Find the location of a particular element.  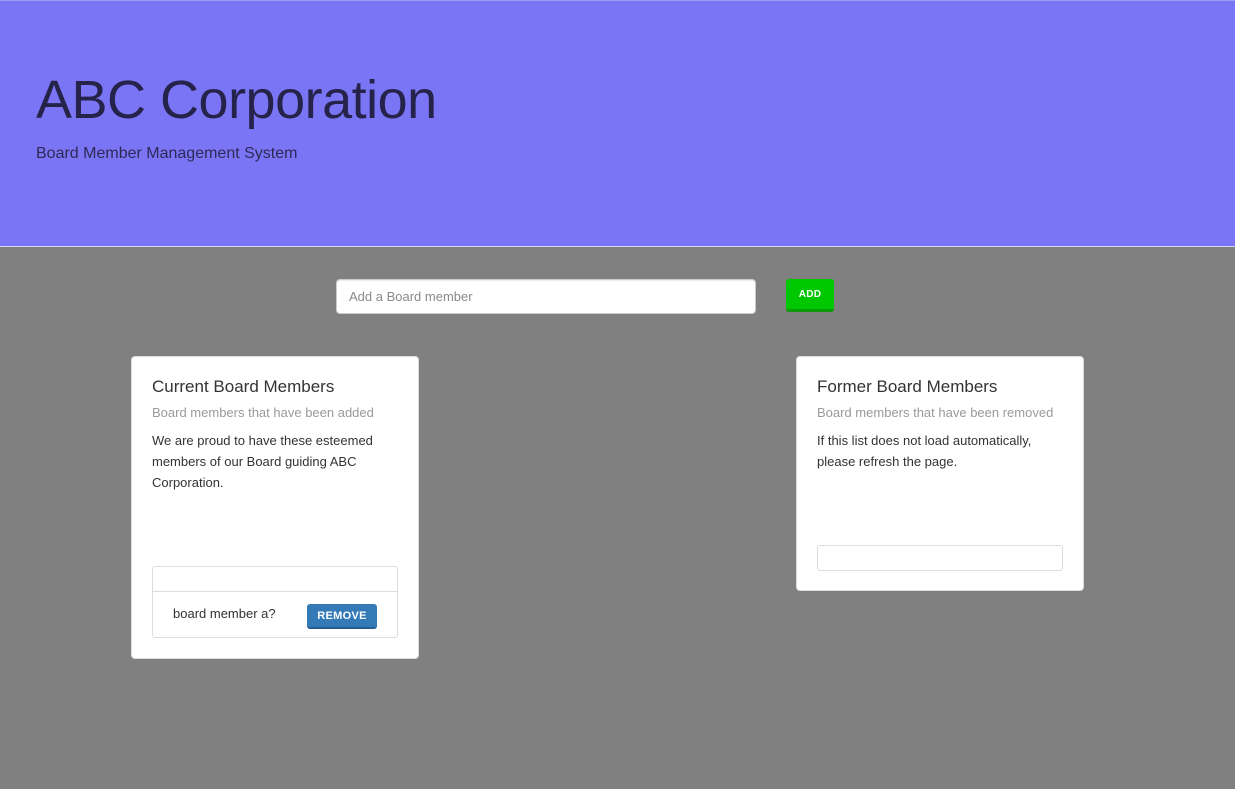

add-member-input is located at coordinates (546, 296).